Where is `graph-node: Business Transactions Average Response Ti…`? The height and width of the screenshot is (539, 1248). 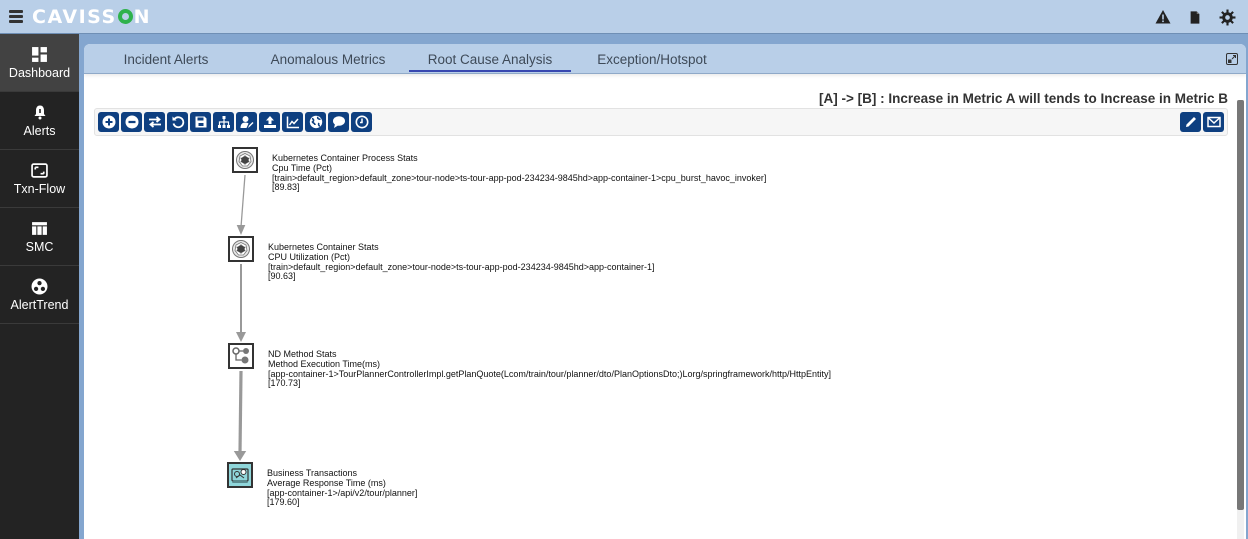
graph-node: Business Transactions Average Response Ti… is located at coordinates (322, 484).